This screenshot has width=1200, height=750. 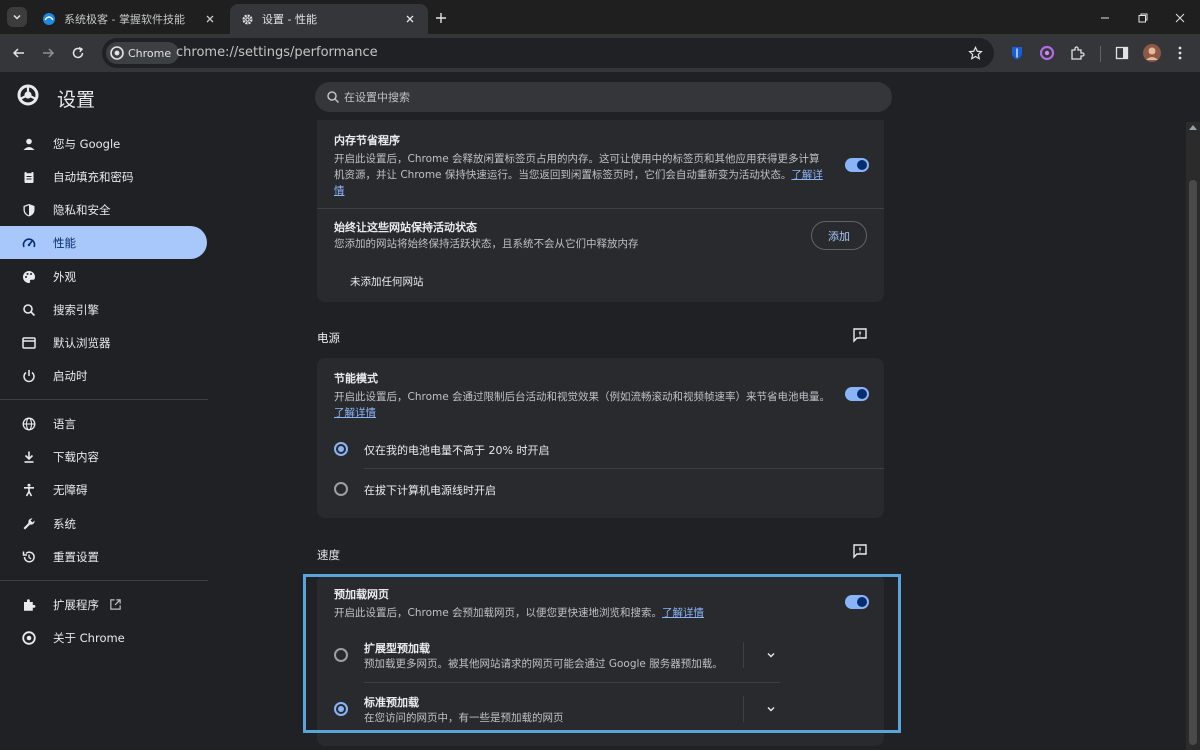 What do you see at coordinates (76, 604) in the screenshot?
I see `sidebar-item-label: 扩展程序` at bounding box center [76, 604].